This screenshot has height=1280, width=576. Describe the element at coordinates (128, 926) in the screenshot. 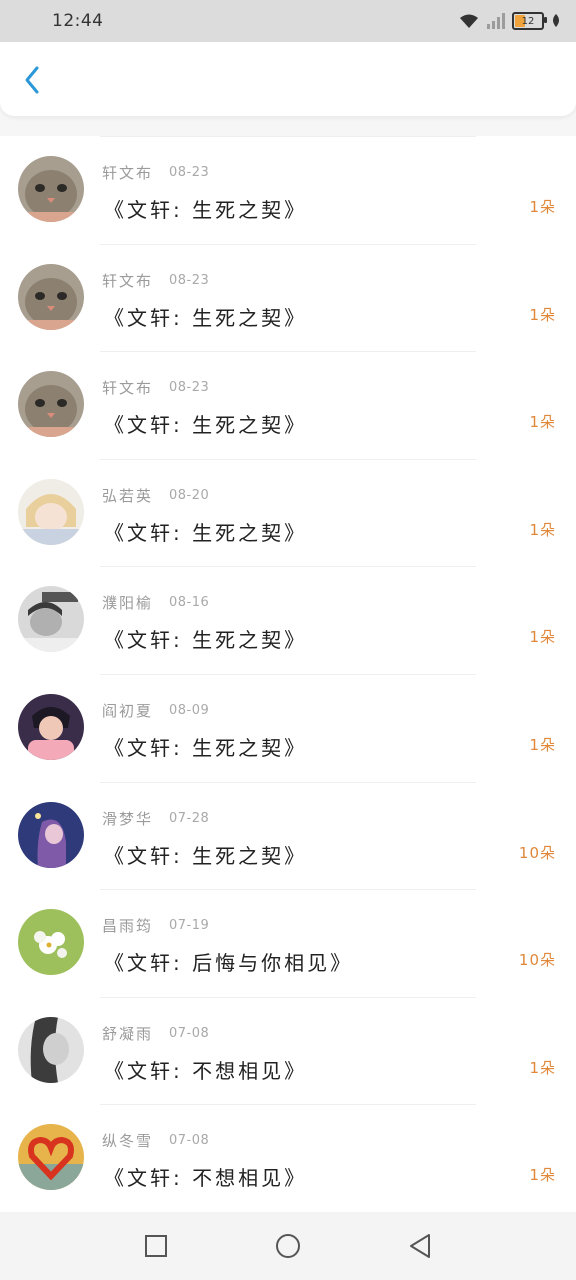

I see `user-name: 昌雨筠` at that location.